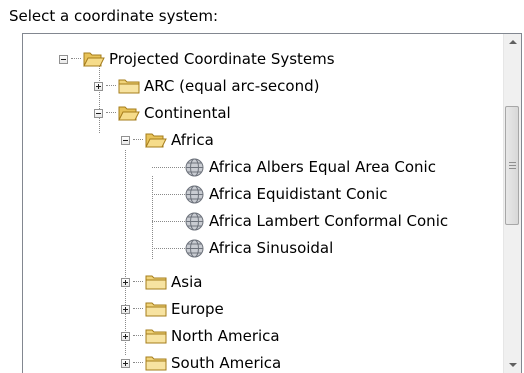 Image resolution: width=524 pixels, height=373 pixels. Describe the element at coordinates (232, 86) in the screenshot. I see `tree-node-label: ARC (equal arc-second)` at that location.